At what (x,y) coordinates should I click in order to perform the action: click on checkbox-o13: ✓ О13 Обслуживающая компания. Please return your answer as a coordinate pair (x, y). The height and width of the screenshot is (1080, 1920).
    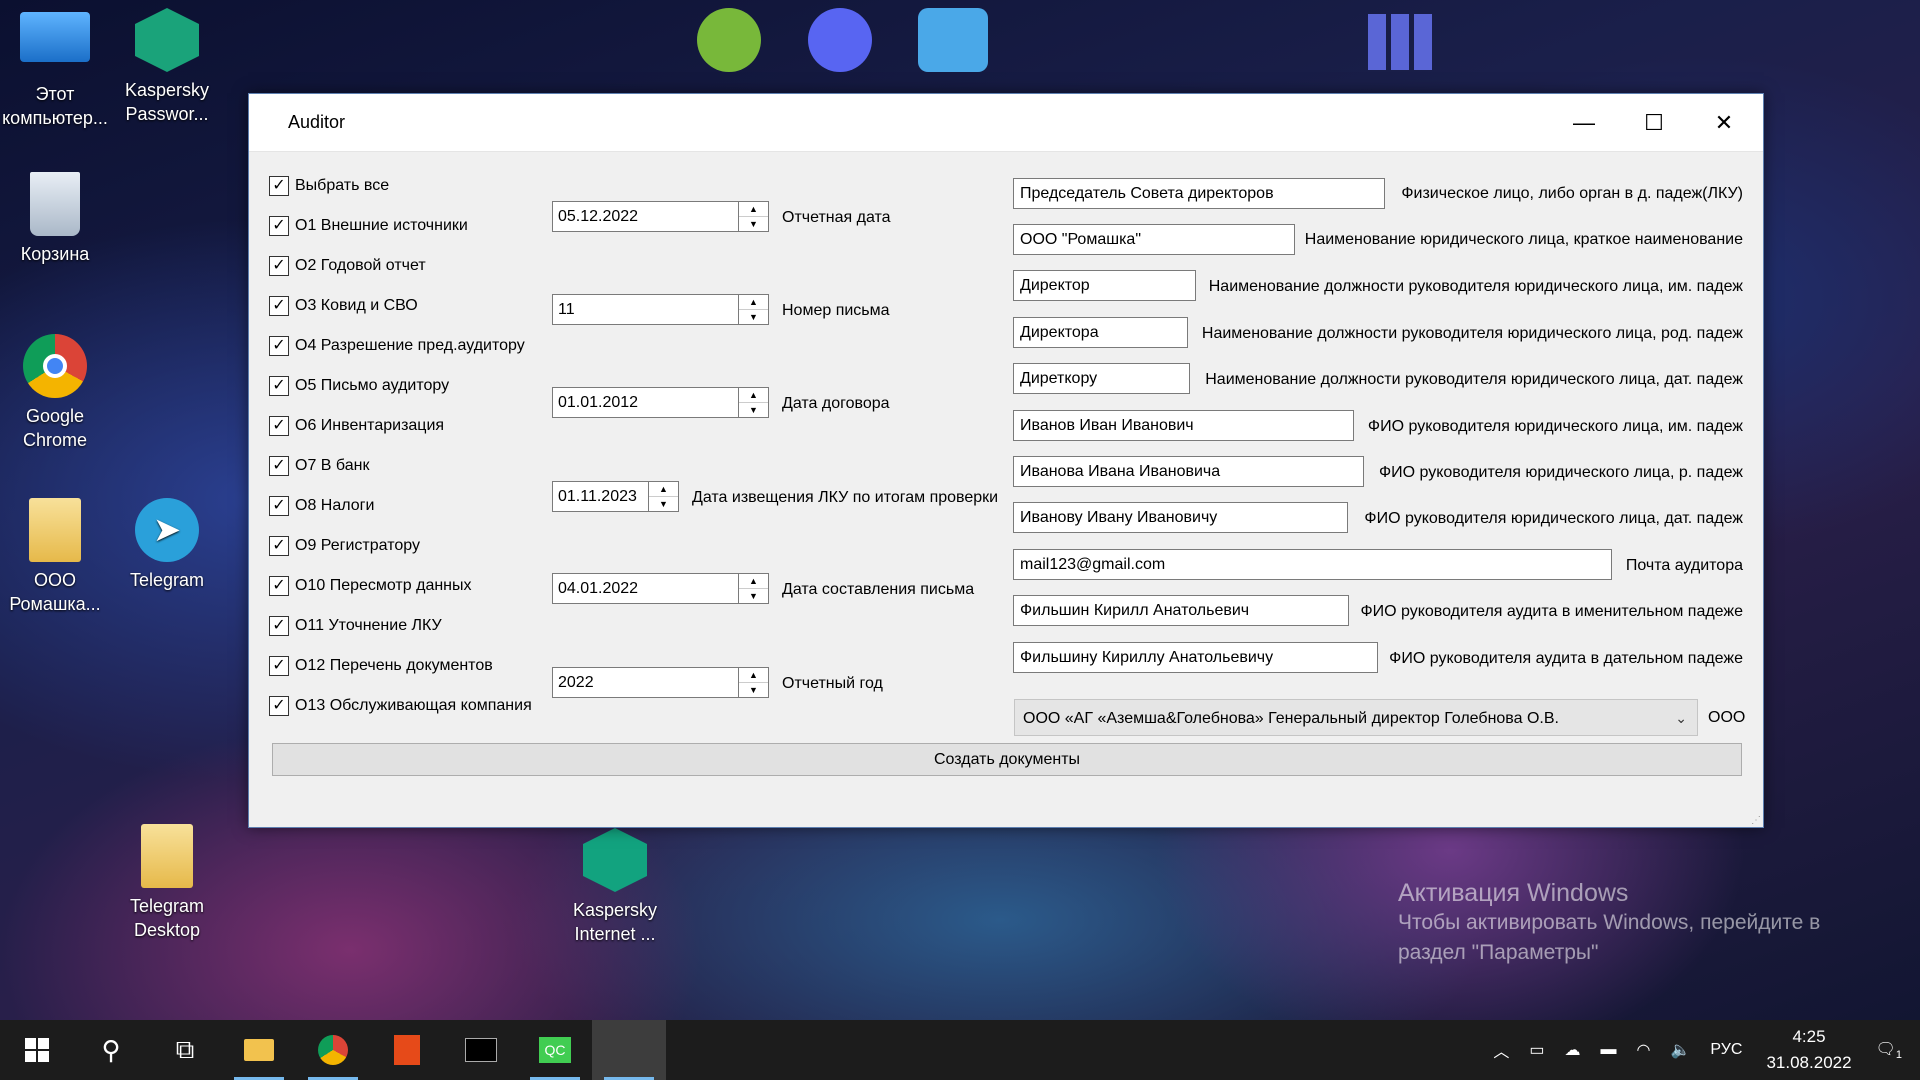
    Looking at the image, I should click on (400, 706).